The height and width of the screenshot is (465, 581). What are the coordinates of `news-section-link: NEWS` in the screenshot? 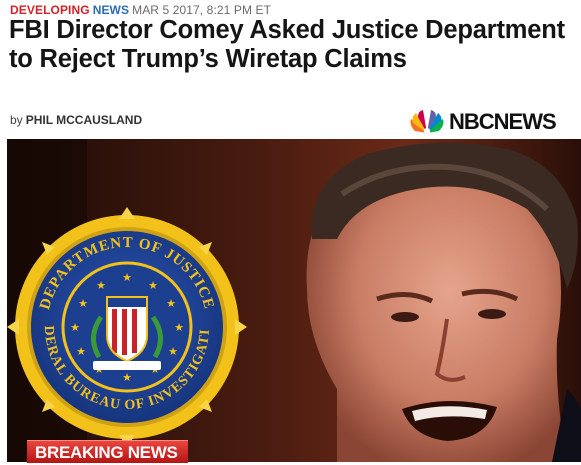 It's located at (111, 10).